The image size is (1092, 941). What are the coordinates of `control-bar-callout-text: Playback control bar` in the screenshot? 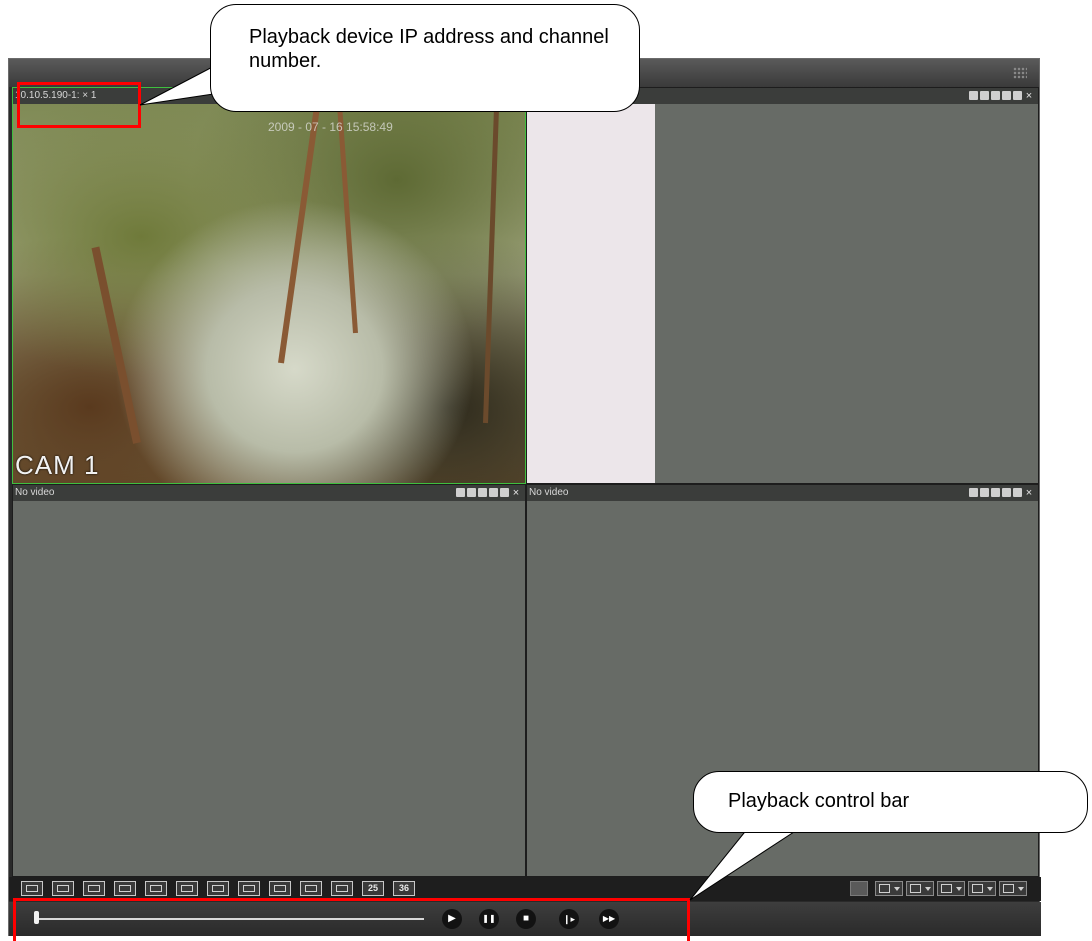 It's located at (819, 801).